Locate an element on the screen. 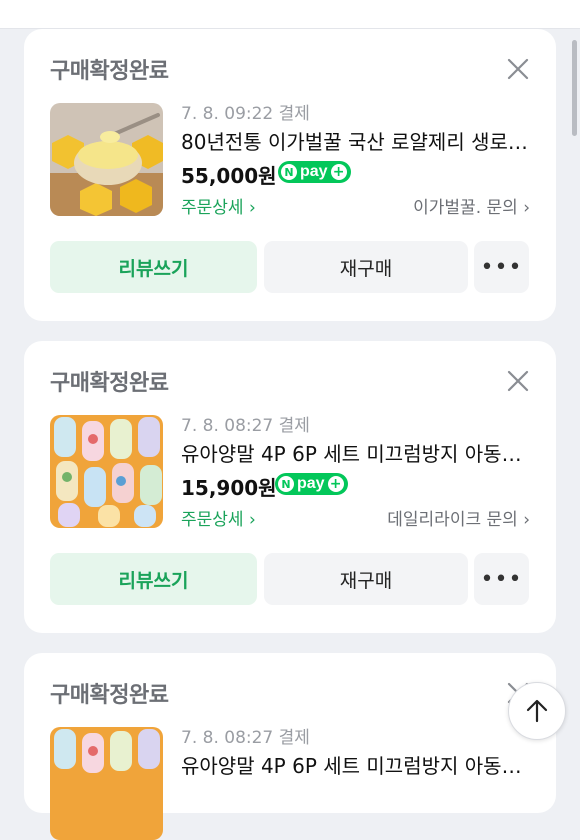 The width and height of the screenshot is (580, 840). arrow-up-icon is located at coordinates (537, 711).